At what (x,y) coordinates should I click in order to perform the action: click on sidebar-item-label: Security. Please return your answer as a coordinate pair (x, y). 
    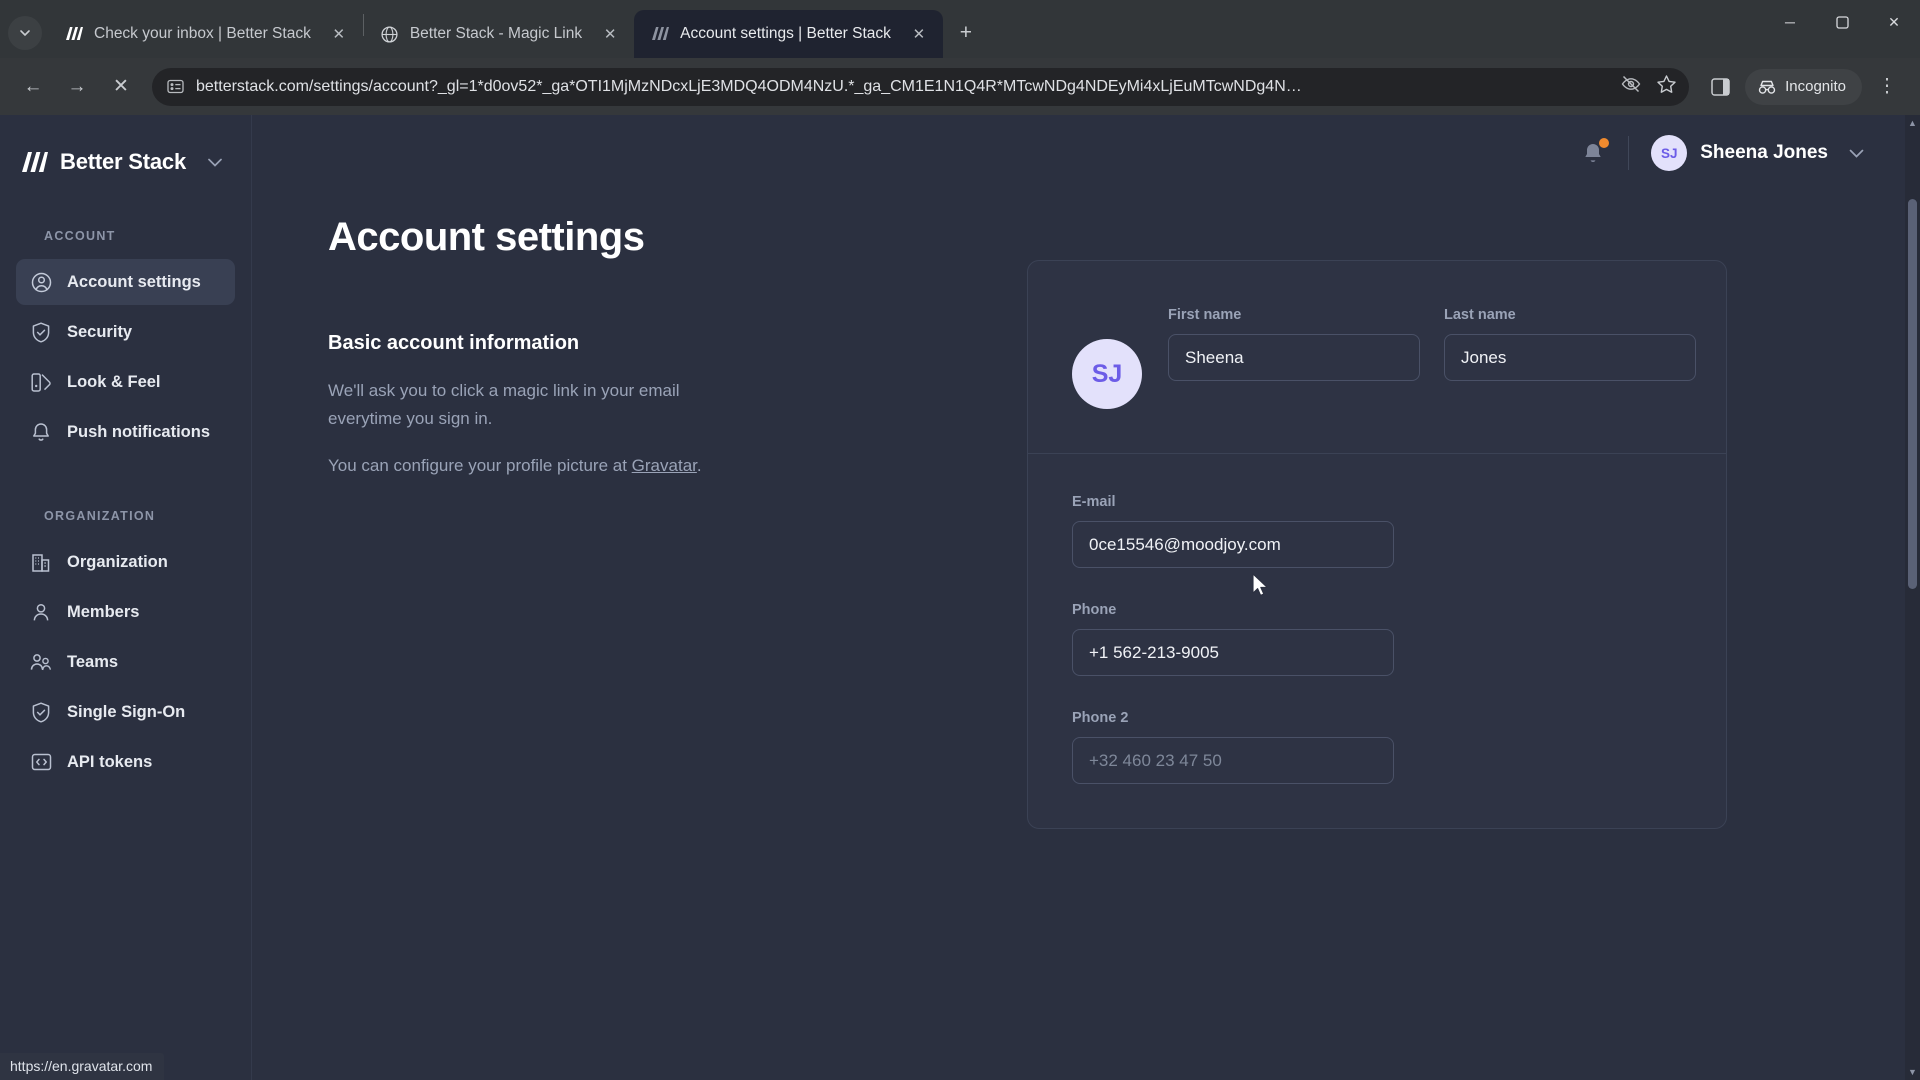
    Looking at the image, I should click on (100, 331).